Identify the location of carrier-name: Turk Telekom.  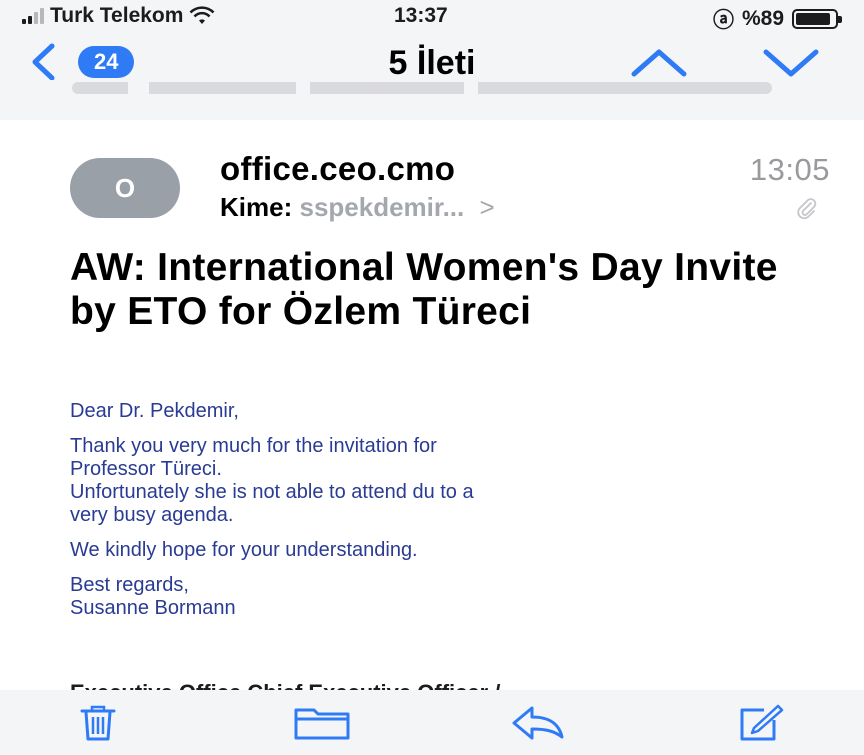
(117, 15).